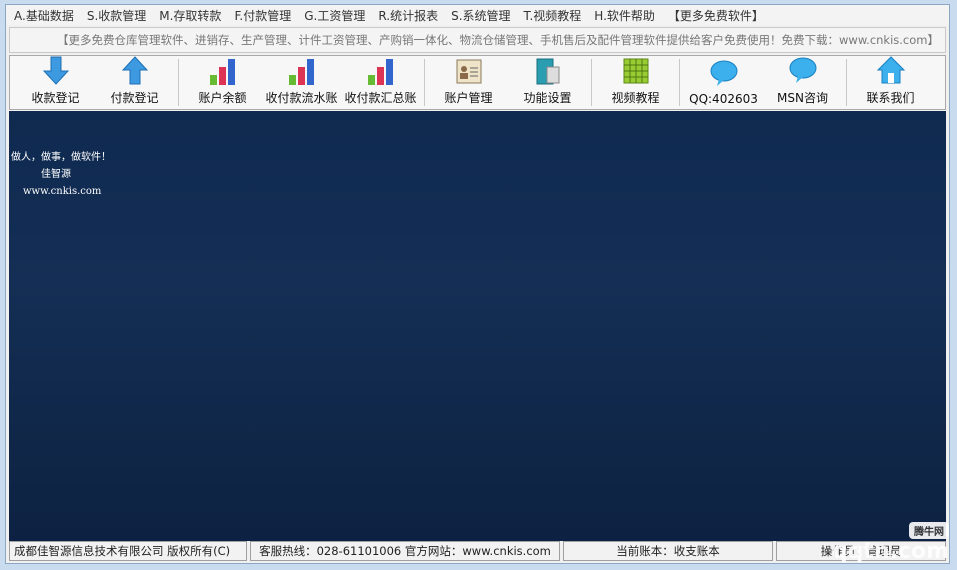 This screenshot has width=957, height=570. What do you see at coordinates (56, 174) in the screenshot?
I see `slogan-company: 佳智源` at bounding box center [56, 174].